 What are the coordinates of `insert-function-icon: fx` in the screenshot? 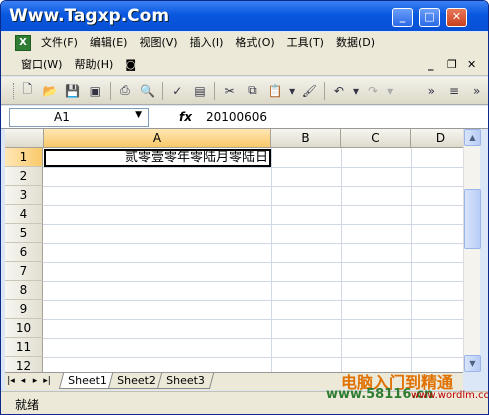 It's located at (185, 117).